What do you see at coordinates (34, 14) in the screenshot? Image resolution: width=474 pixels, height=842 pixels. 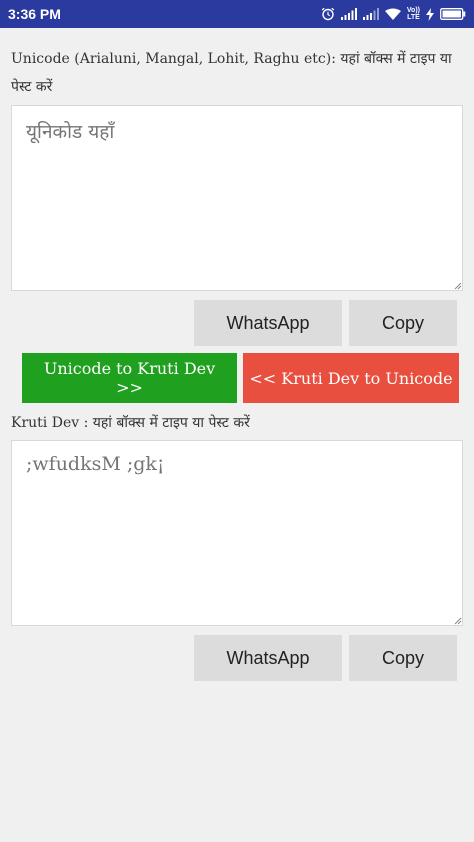 I see `status-time: 3:36 PM` at bounding box center [34, 14].